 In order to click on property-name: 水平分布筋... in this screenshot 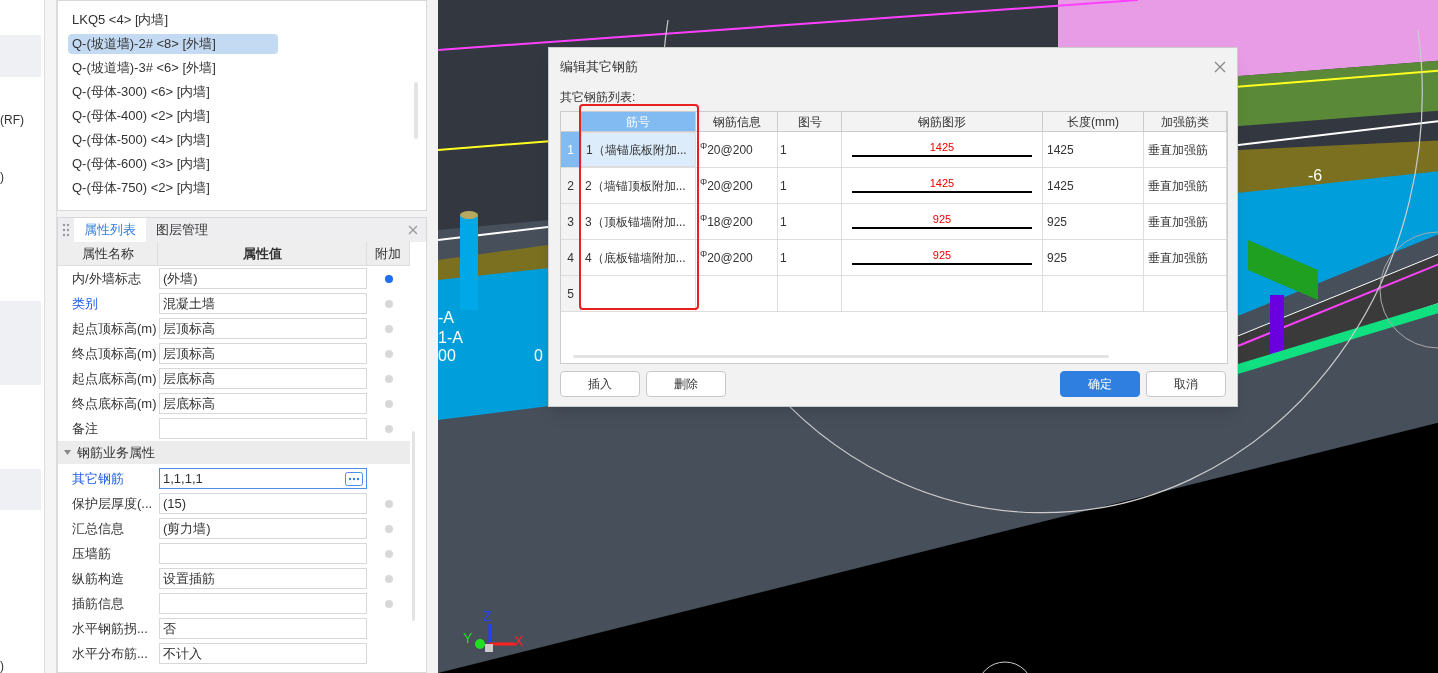, I will do `click(110, 653)`.